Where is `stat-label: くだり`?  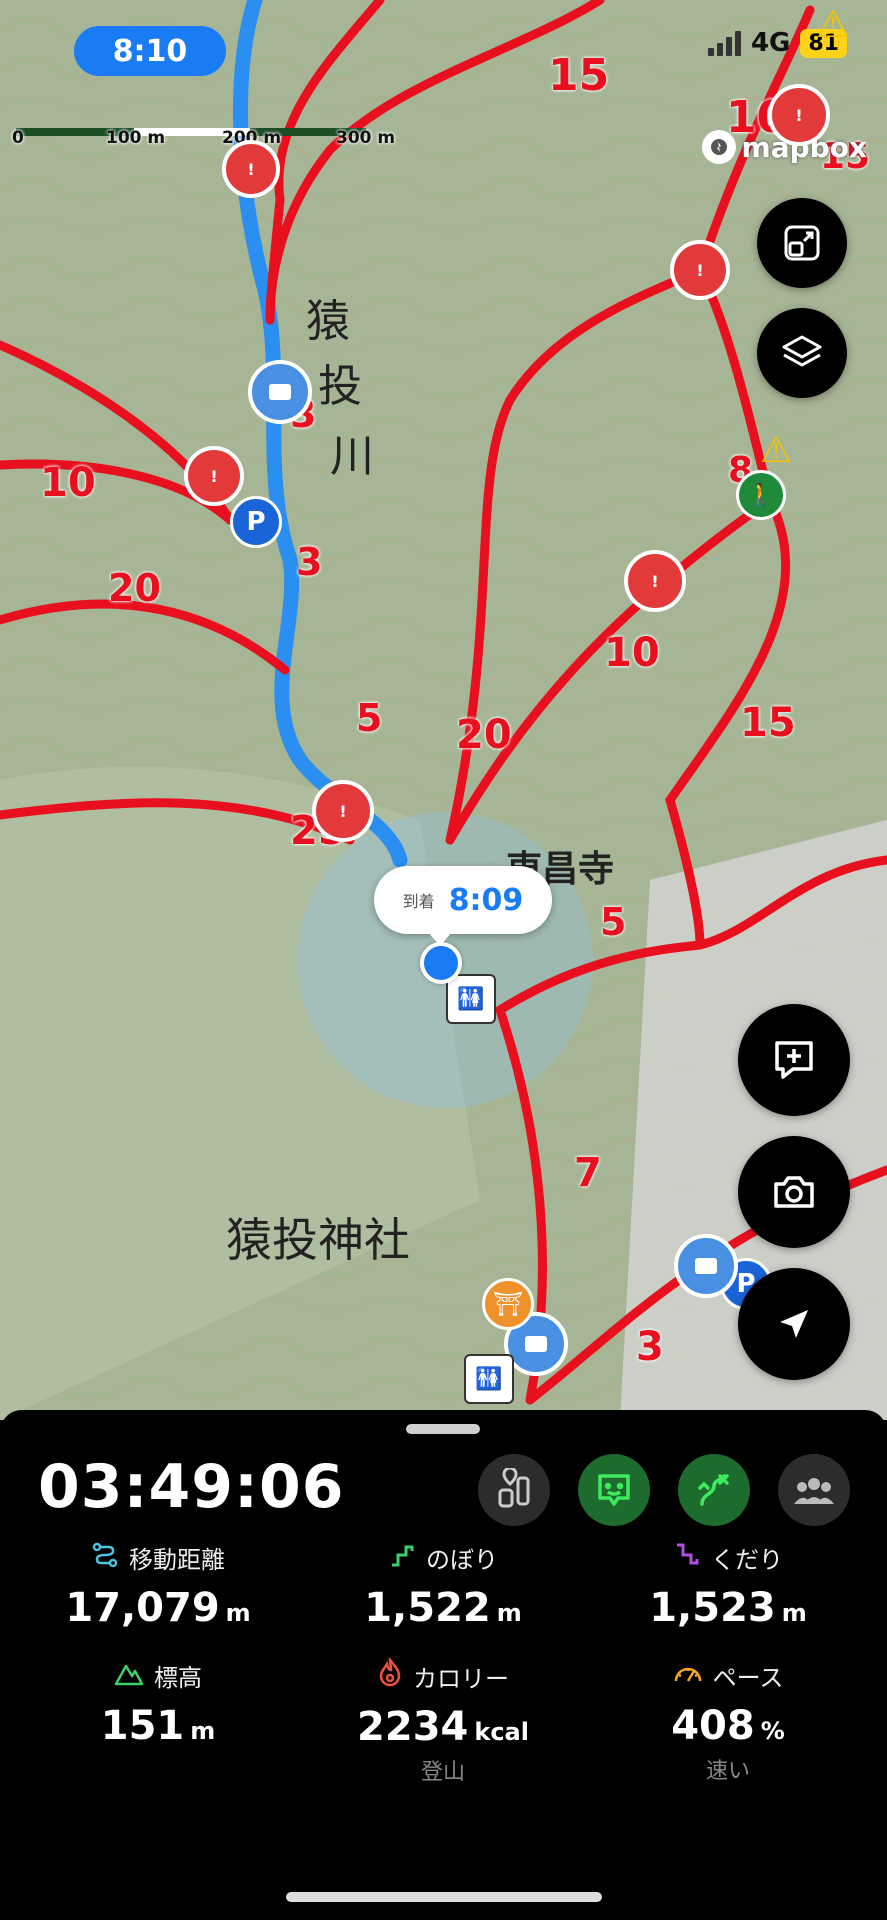 stat-label: くだり is located at coordinates (747, 1560).